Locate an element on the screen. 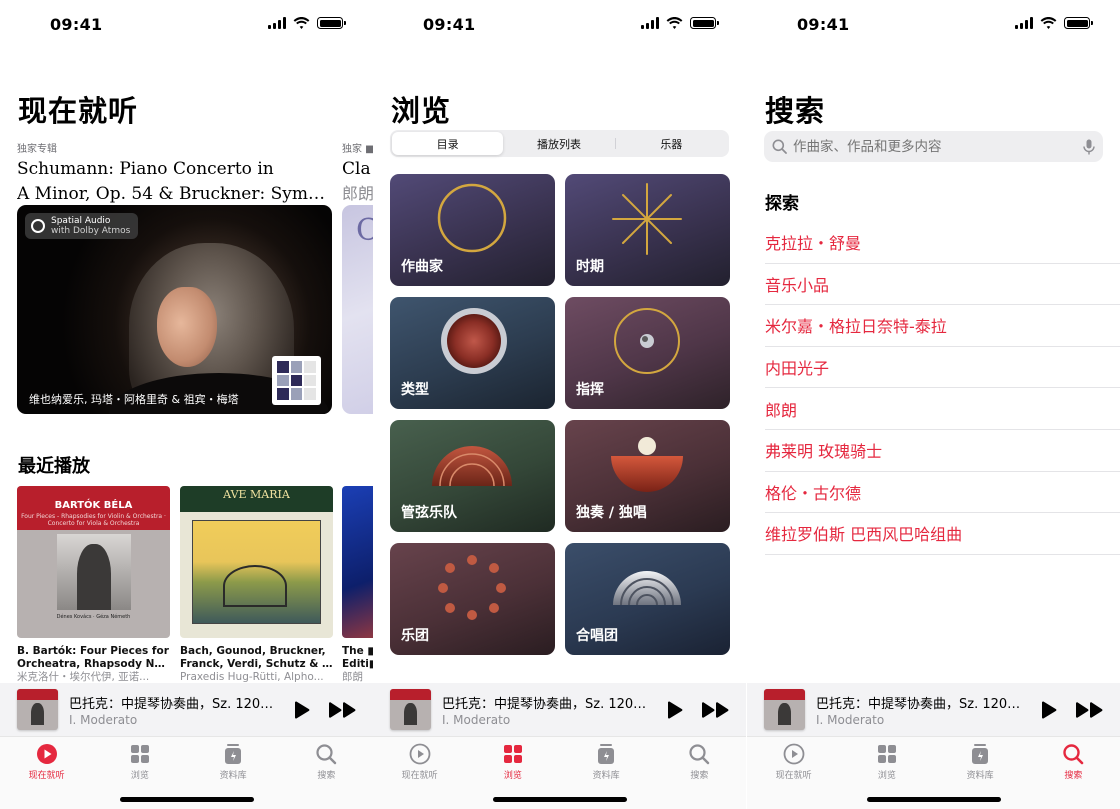  forward-icon is located at coordinates (715, 709).